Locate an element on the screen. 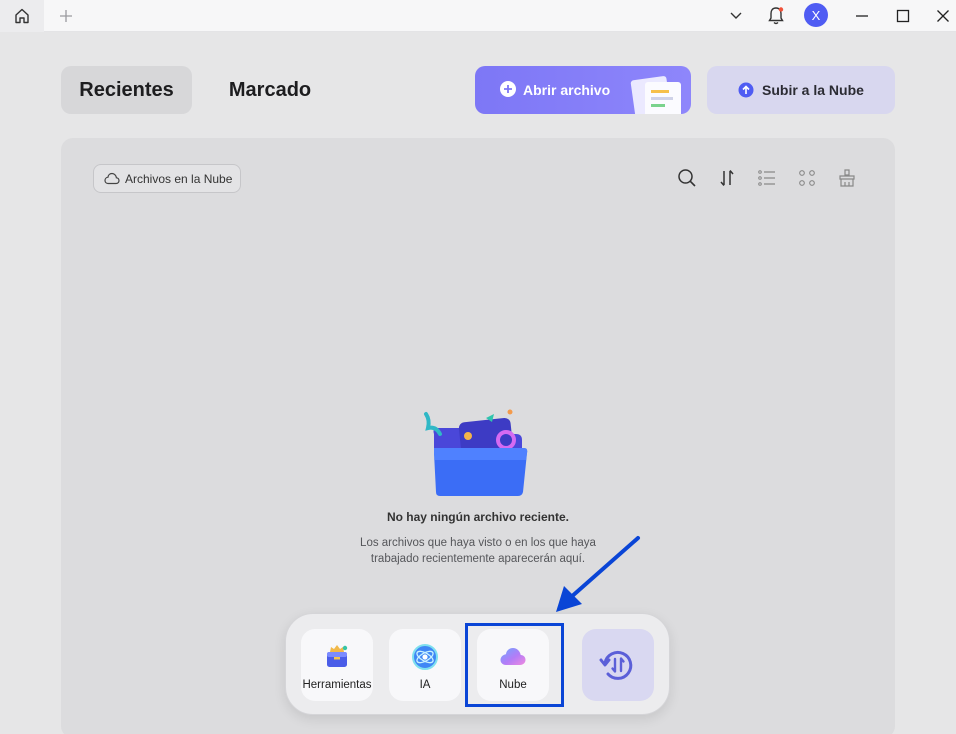  sort-icon is located at coordinates (727, 178).